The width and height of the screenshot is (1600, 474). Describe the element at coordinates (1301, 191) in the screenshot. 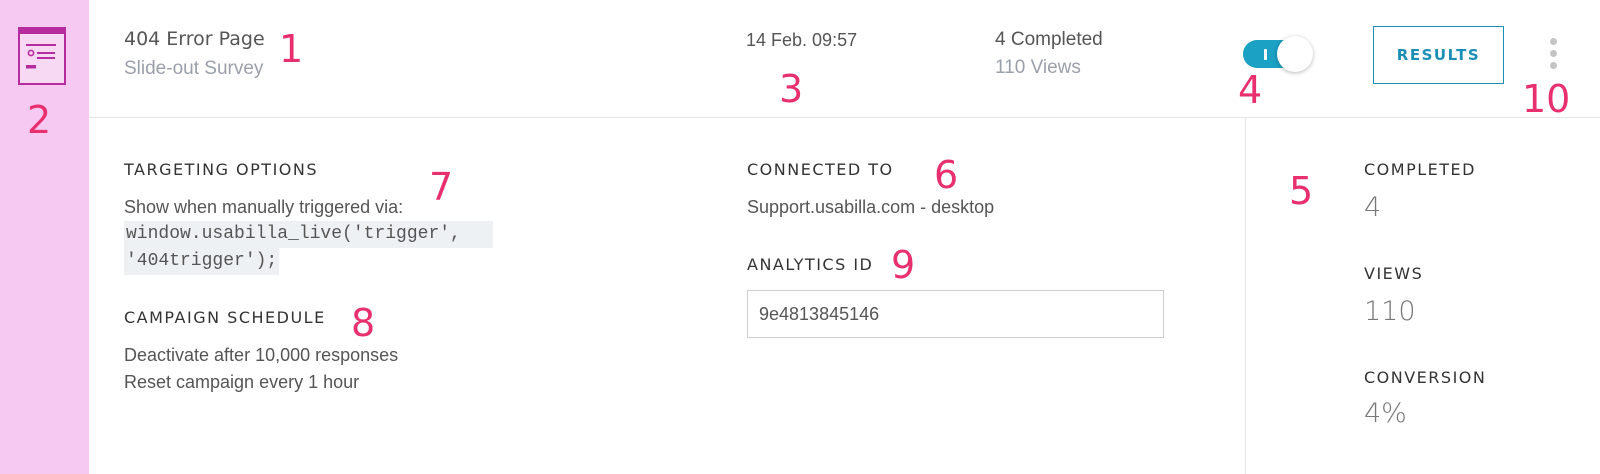

I see `annotation-marker-5: 5` at that location.